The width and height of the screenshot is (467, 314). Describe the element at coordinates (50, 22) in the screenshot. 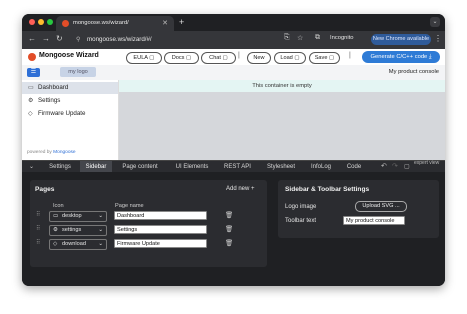

I see `maximize-window-icon` at that location.